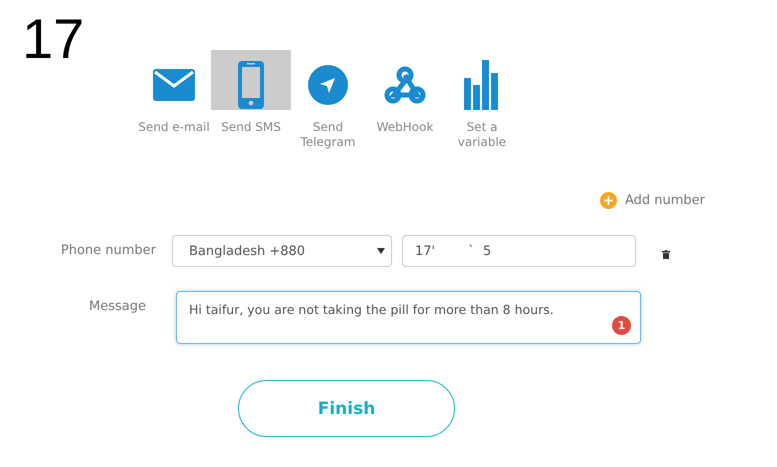 The height and width of the screenshot is (467, 777). Describe the element at coordinates (608, 200) in the screenshot. I see `plus-icon: +` at that location.